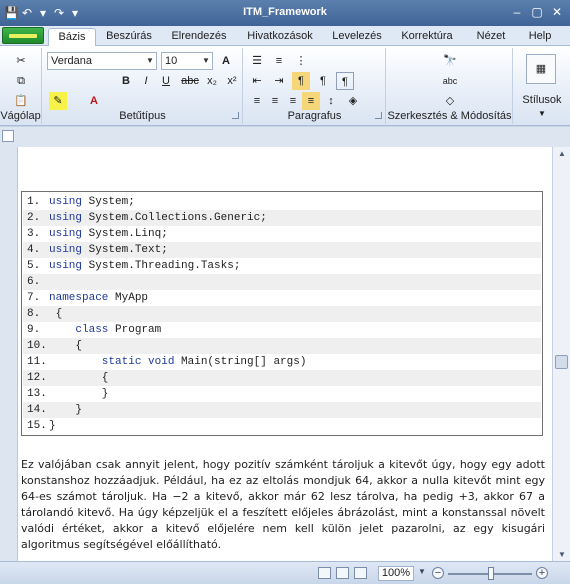  What do you see at coordinates (8, 136) in the screenshot?
I see `tab-selector` at bounding box center [8, 136].